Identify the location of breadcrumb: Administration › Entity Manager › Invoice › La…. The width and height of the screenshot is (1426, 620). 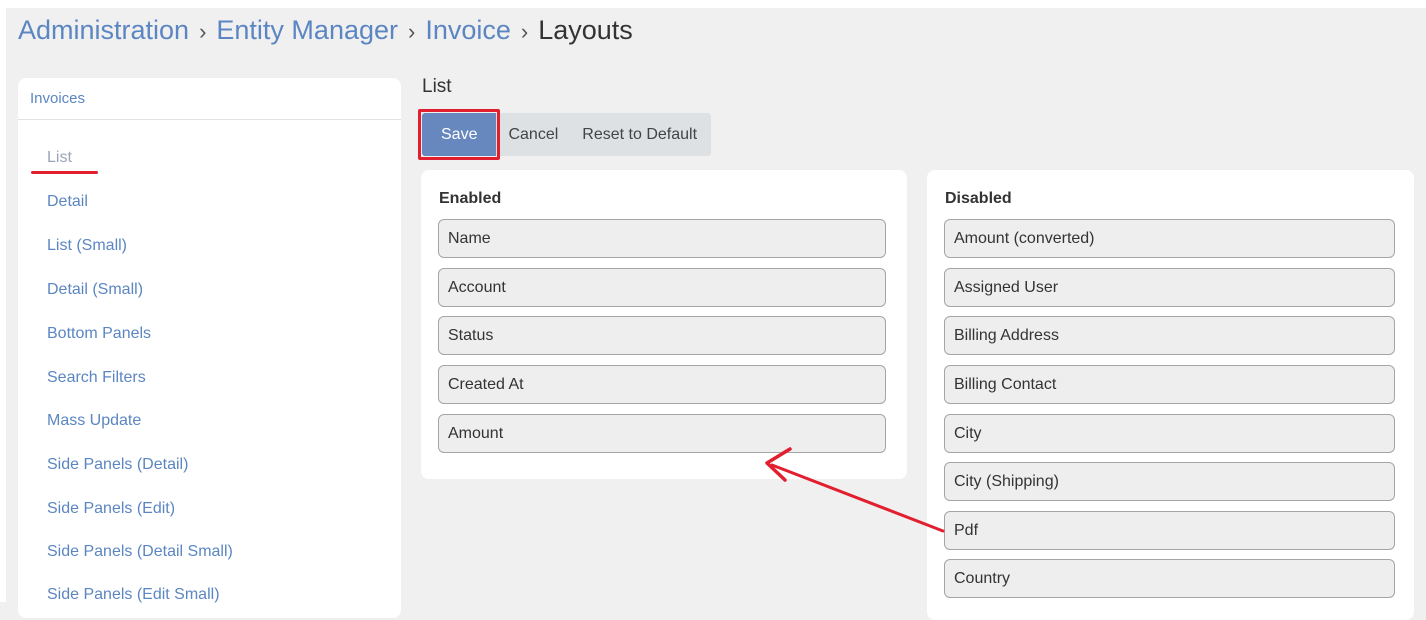
(325, 31).